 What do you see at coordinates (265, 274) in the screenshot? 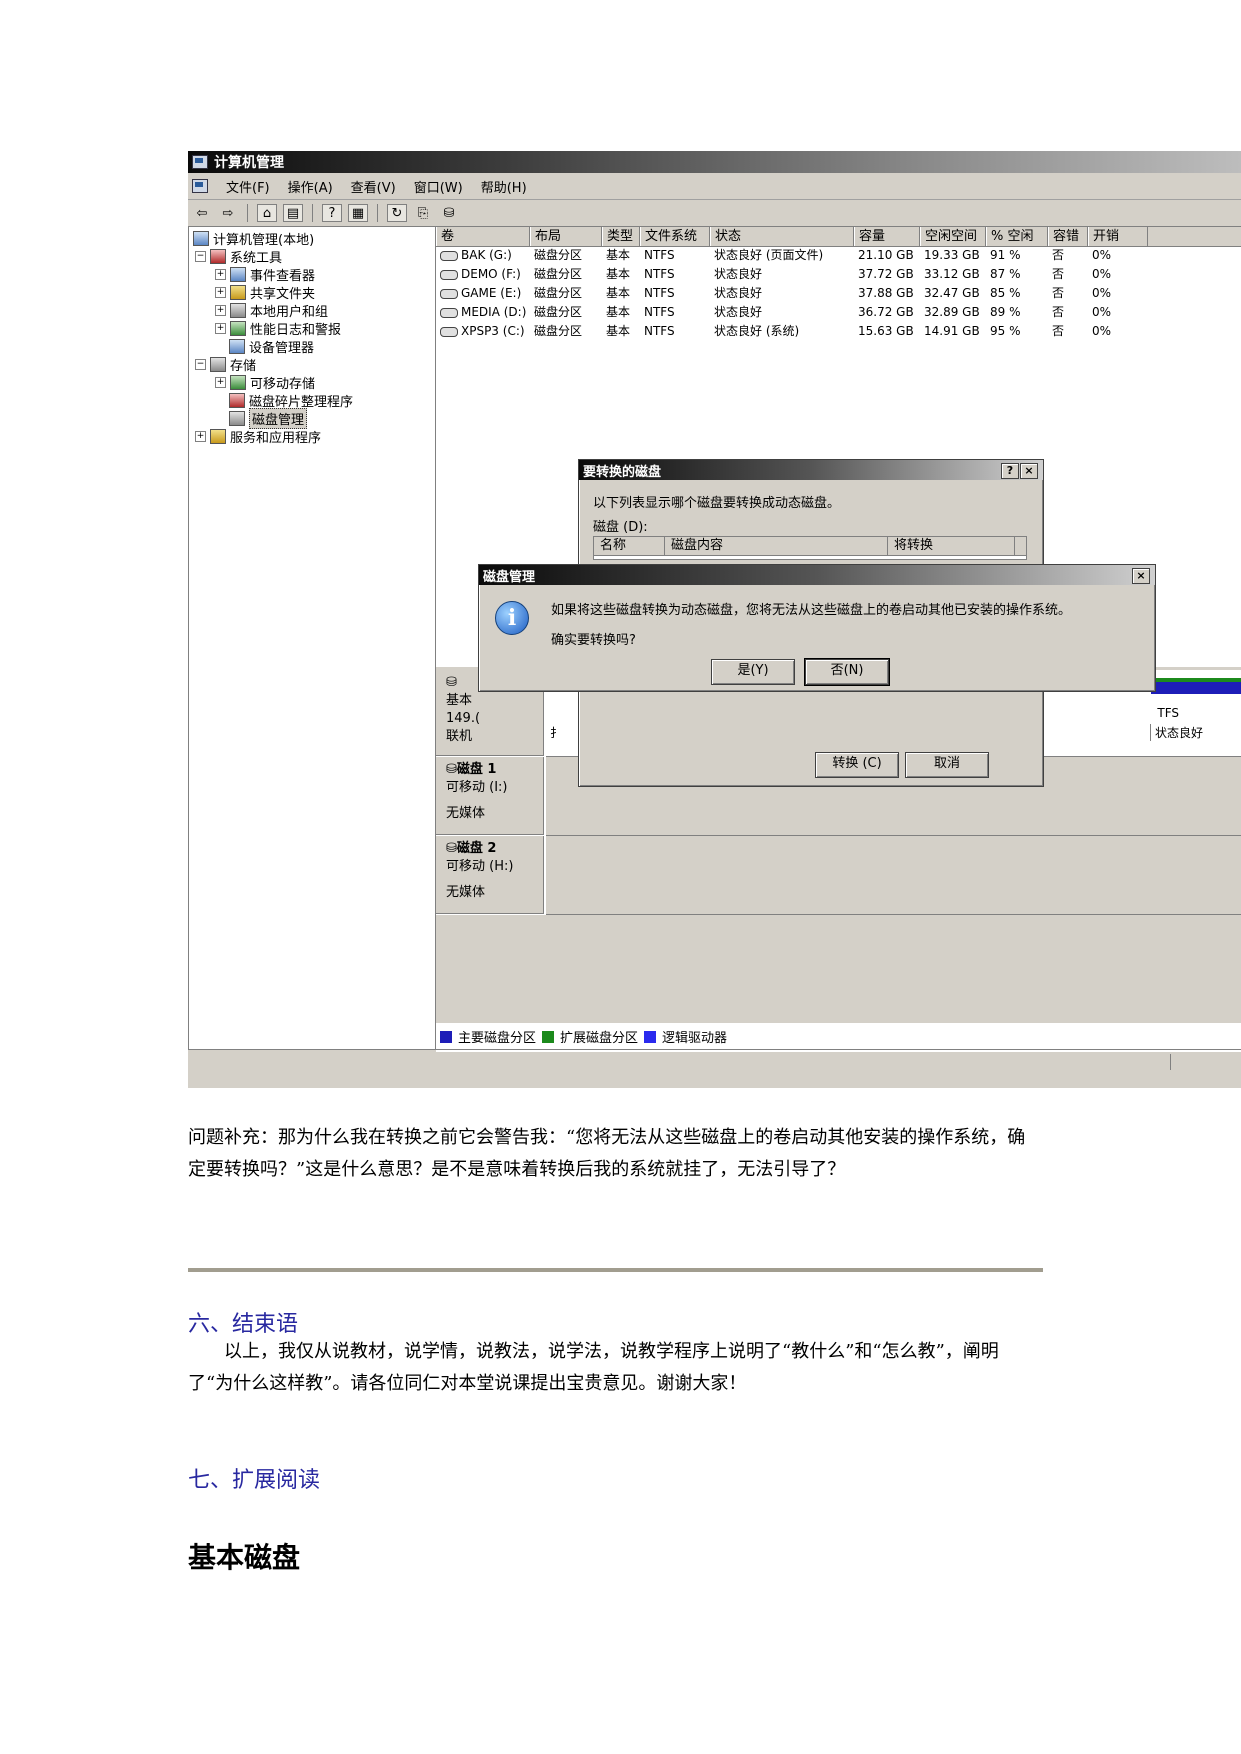
I see `tree-item-event-viewer: + 事件查看器` at bounding box center [265, 274].